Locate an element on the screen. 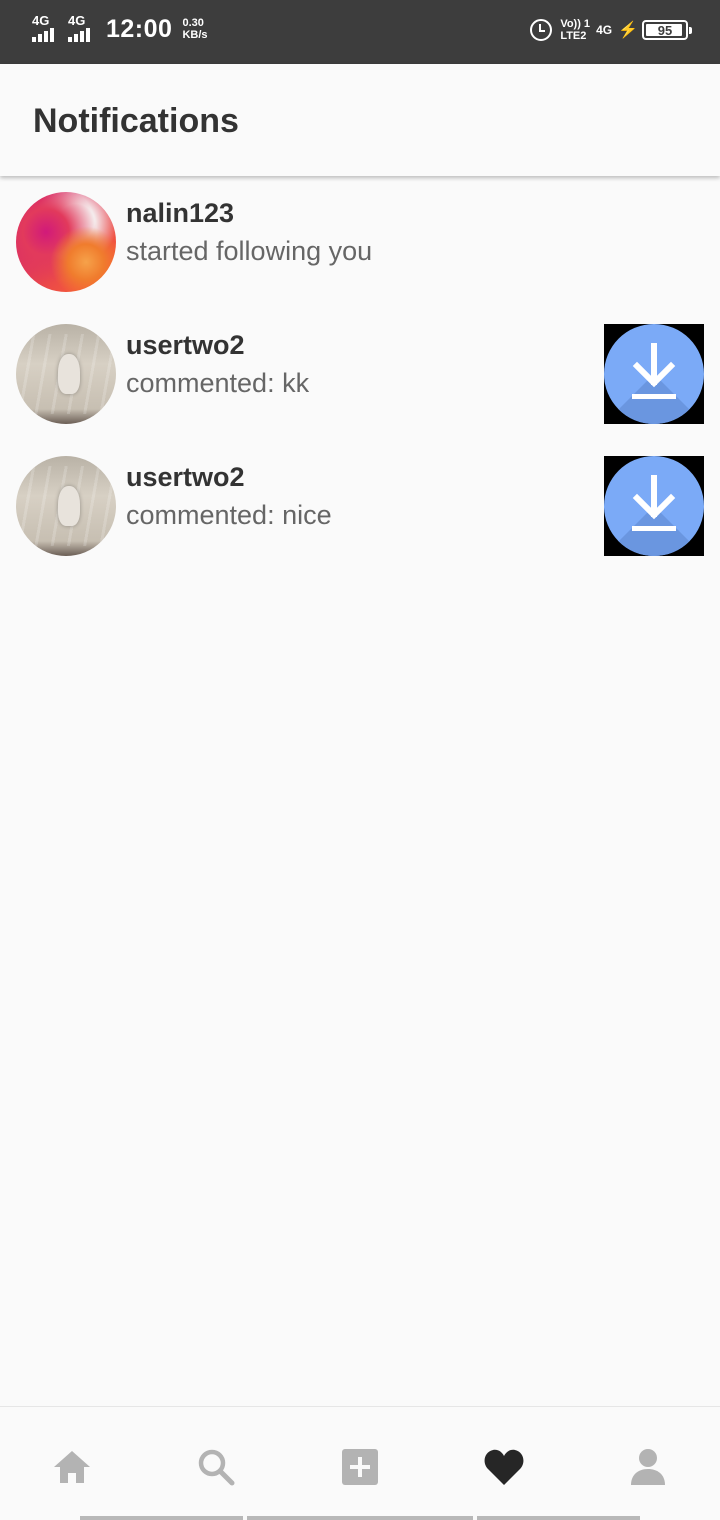 The width and height of the screenshot is (720, 1520). nav-activity-button is located at coordinates (504, 1467).